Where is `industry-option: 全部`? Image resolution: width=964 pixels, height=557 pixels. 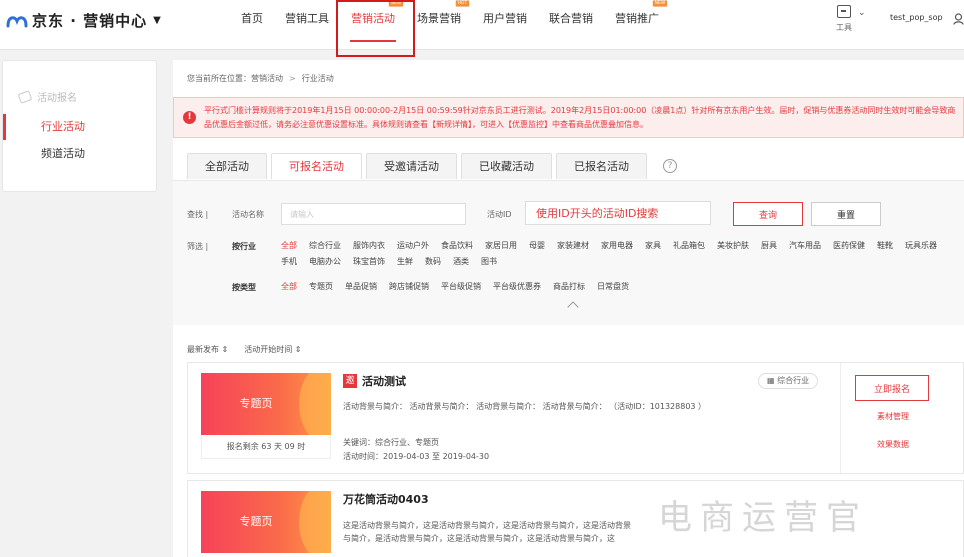 industry-option: 全部 is located at coordinates (289, 246).